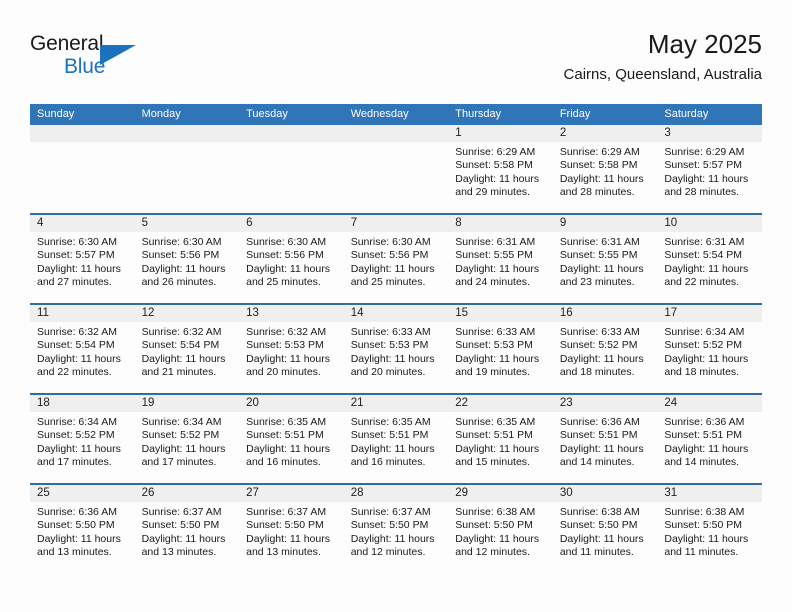 This screenshot has height=612, width=792. Describe the element at coordinates (74, 552) in the screenshot. I see `daylight-text-line2: and 13 minutes.` at that location.